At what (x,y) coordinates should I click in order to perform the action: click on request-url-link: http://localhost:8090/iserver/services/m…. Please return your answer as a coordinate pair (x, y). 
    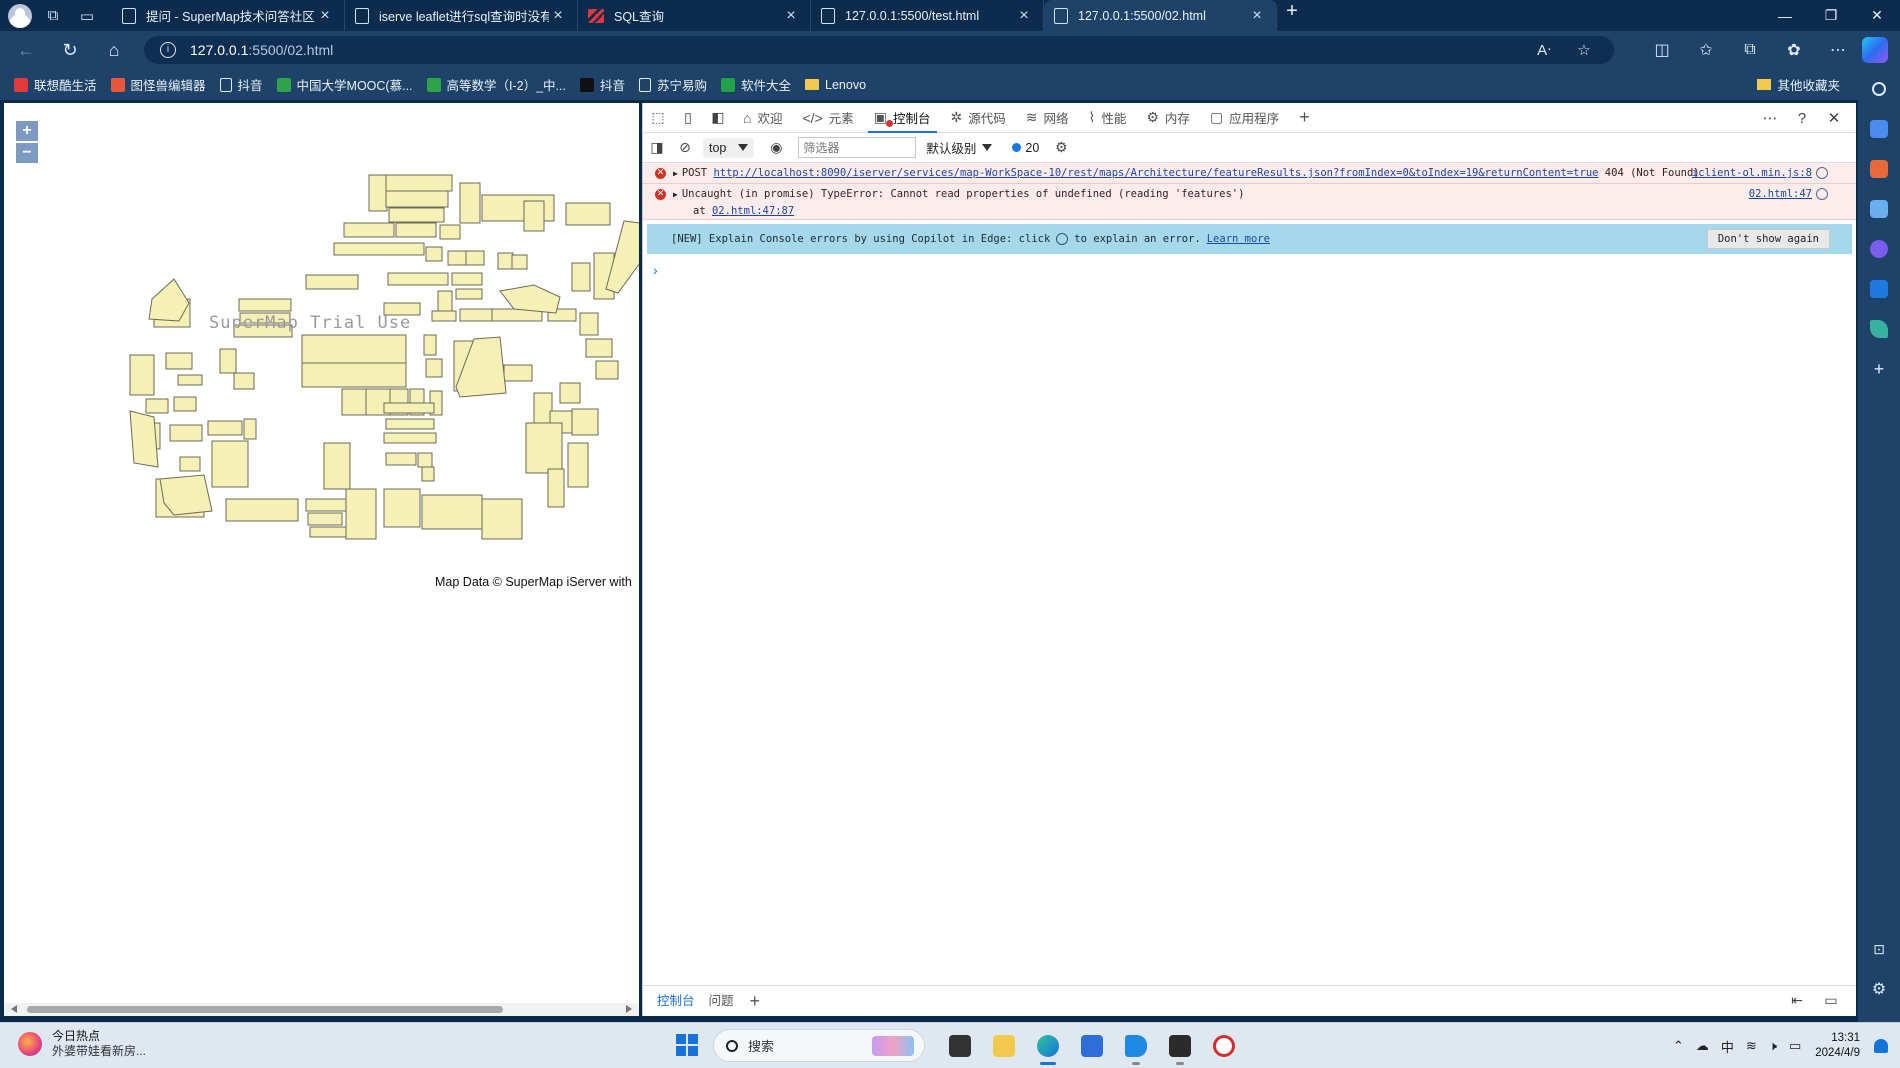
    Looking at the image, I should click on (1155, 173).